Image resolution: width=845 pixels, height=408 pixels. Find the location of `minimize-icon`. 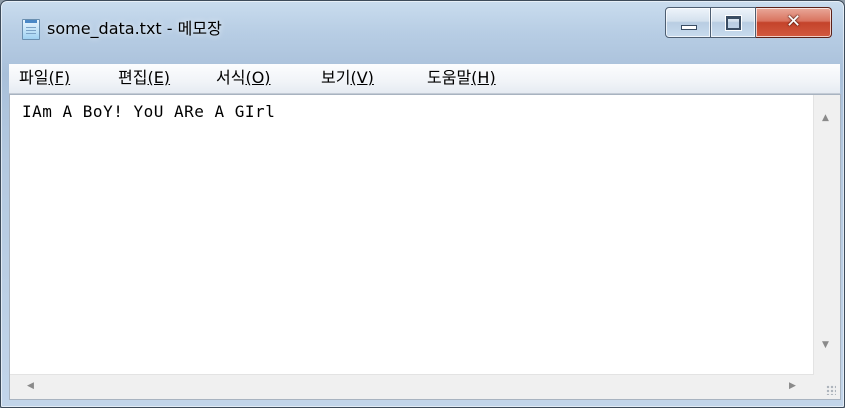

minimize-icon is located at coordinates (689, 27).